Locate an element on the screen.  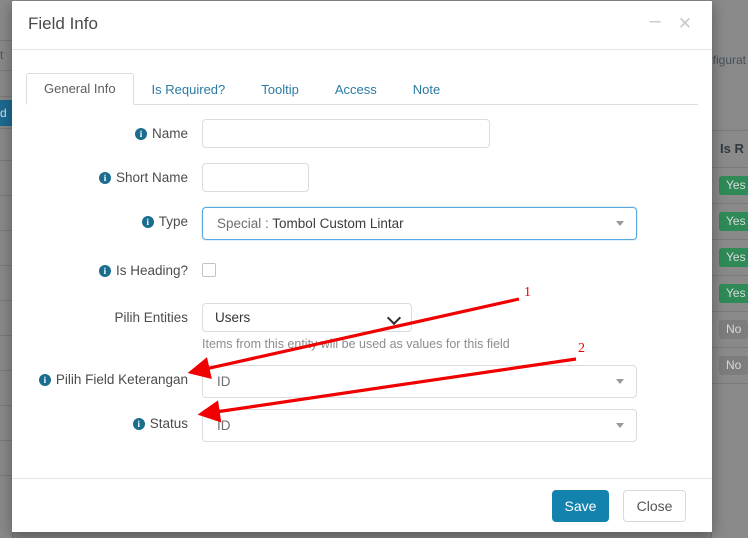
background-right-column: figurat Is R Yes Yes Yes Yes No No is located at coordinates (729, 269).